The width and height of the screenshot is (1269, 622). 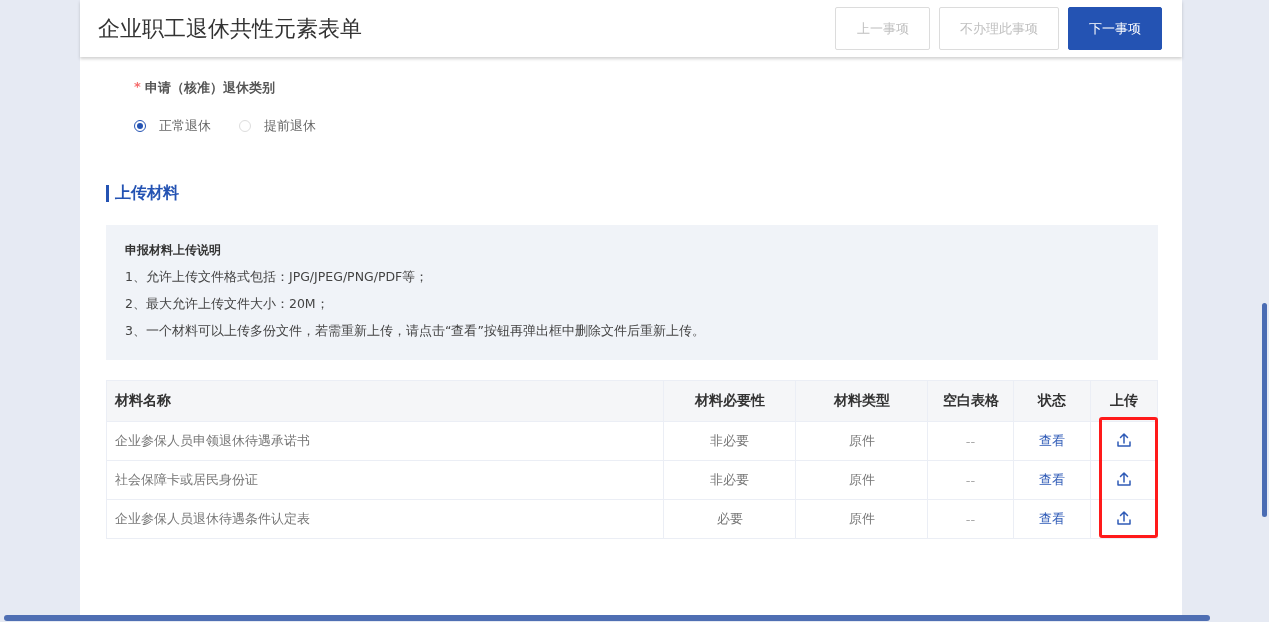 What do you see at coordinates (1124, 401) in the screenshot?
I see `column-header: 上传` at bounding box center [1124, 401].